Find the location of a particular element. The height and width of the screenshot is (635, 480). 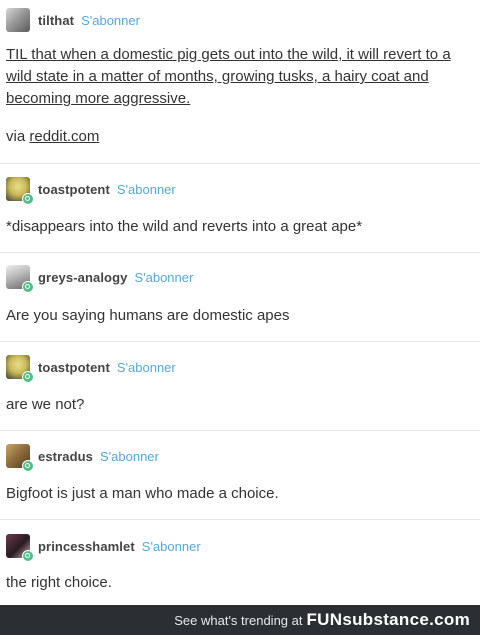

post-text: the right choice. is located at coordinates (59, 582).